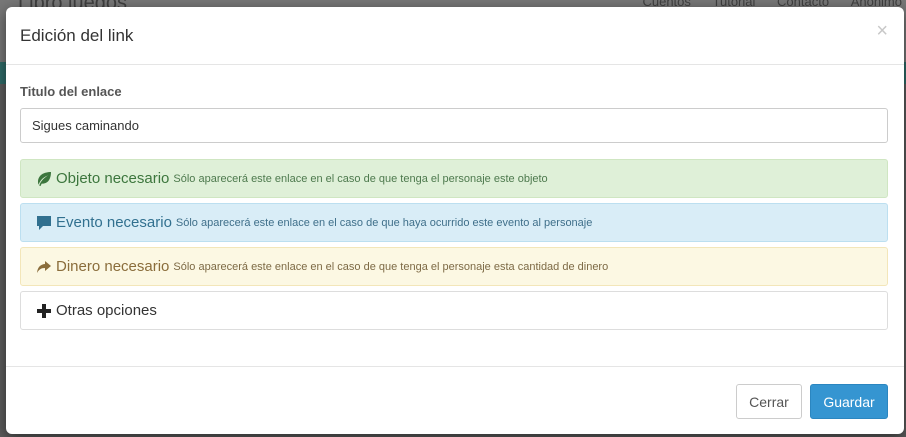 The width and height of the screenshot is (906, 437). Describe the element at coordinates (849, 401) in the screenshot. I see `save-button: Guardar` at that location.